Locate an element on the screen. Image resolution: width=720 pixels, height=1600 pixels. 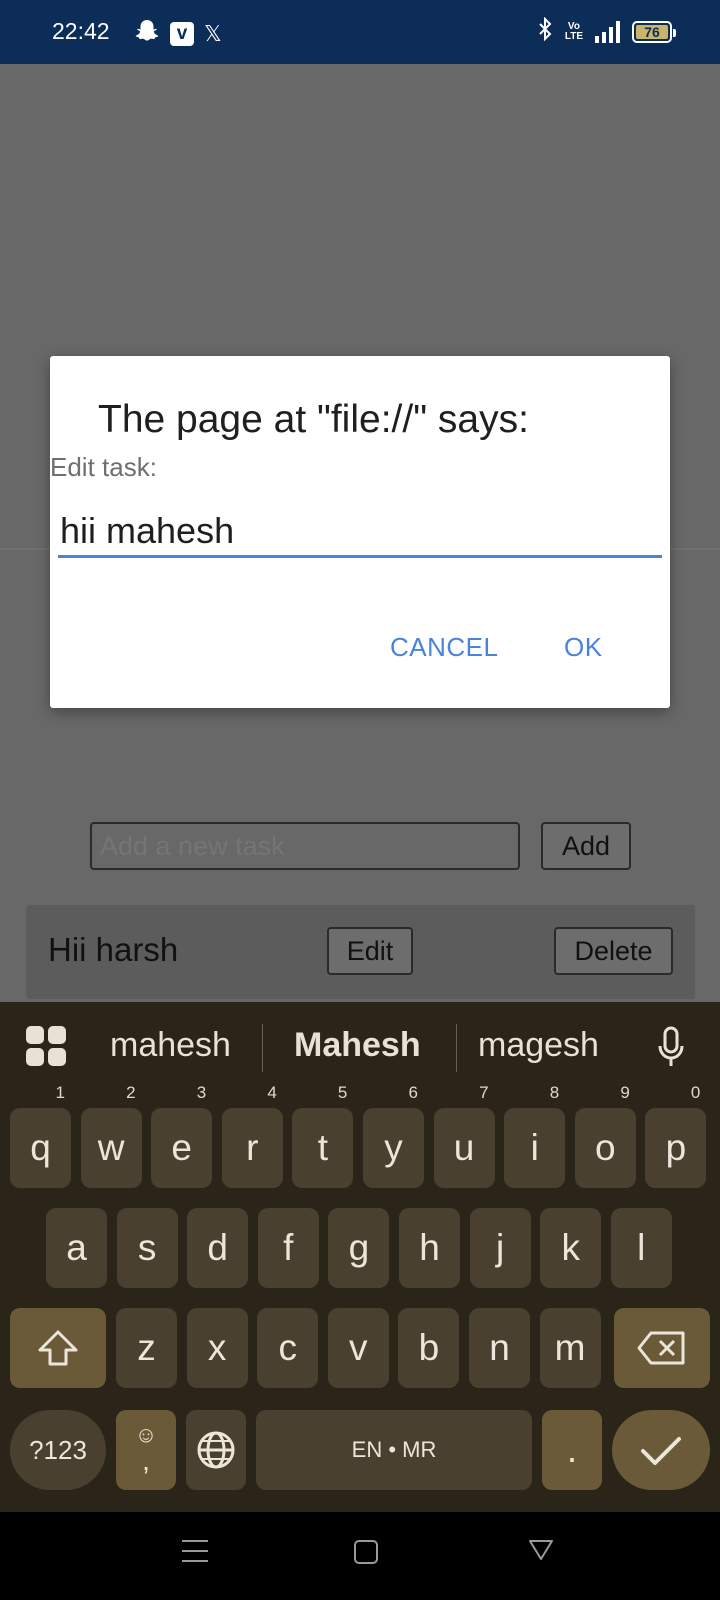
key-hint: 6 is located at coordinates (413, 1092).